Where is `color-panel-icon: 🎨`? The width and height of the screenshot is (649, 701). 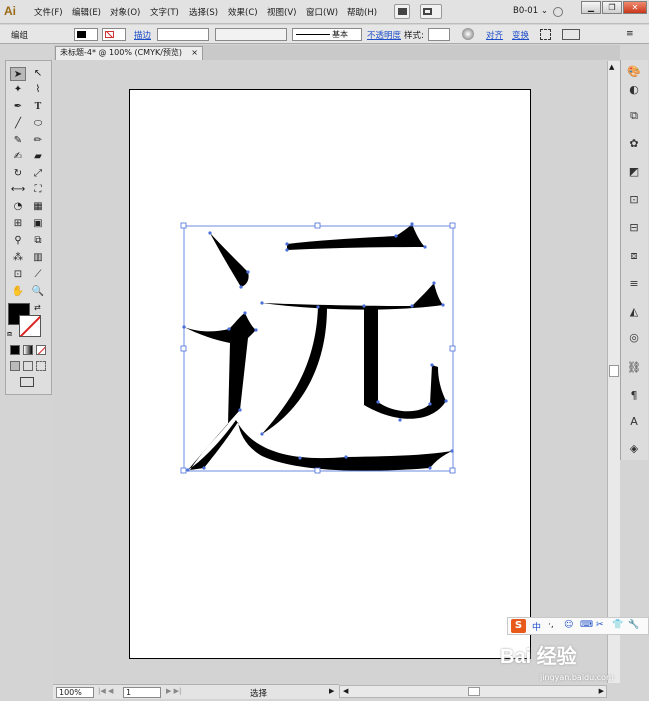 color-panel-icon: 🎨 is located at coordinates (634, 72).